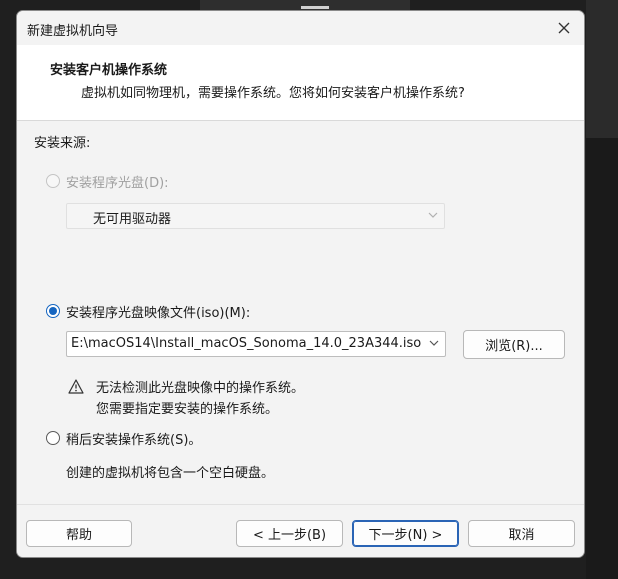 The image size is (618, 579). I want to click on wizard-footer: 帮助 < 上一步(B) 下一步(N) > 取消, so click(300, 530).